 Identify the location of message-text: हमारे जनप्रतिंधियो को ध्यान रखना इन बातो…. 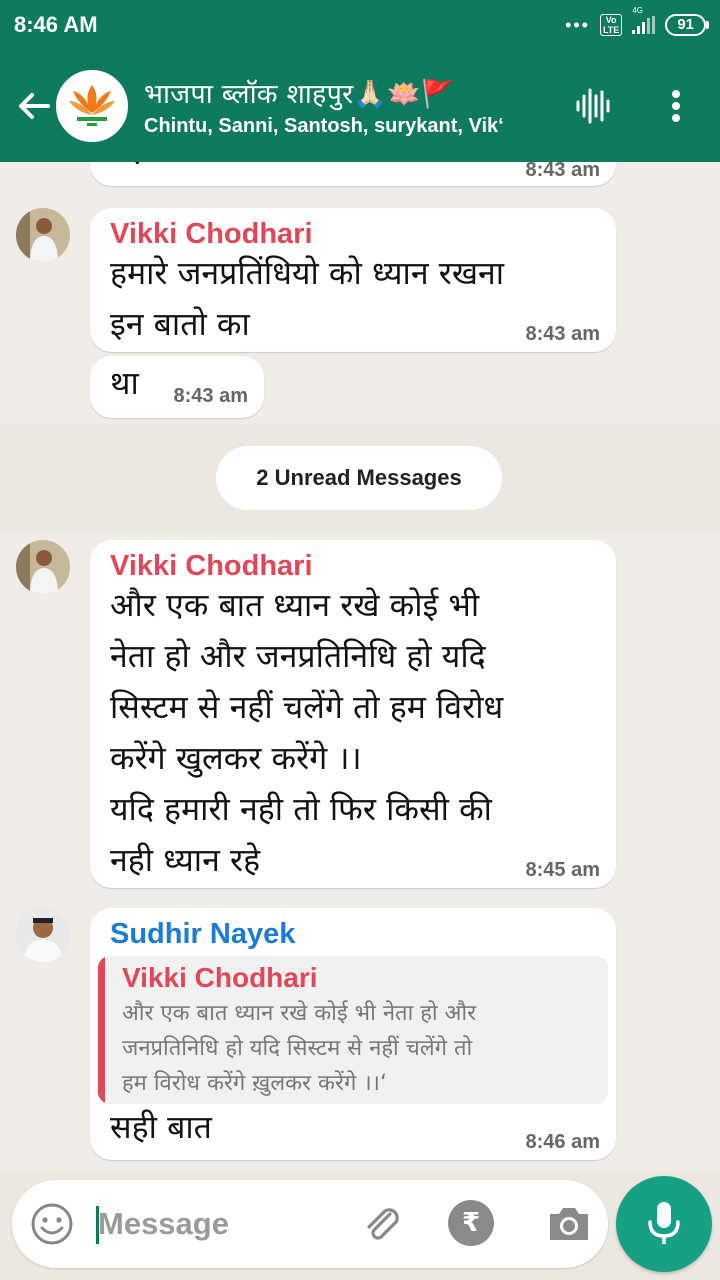
(307, 298).